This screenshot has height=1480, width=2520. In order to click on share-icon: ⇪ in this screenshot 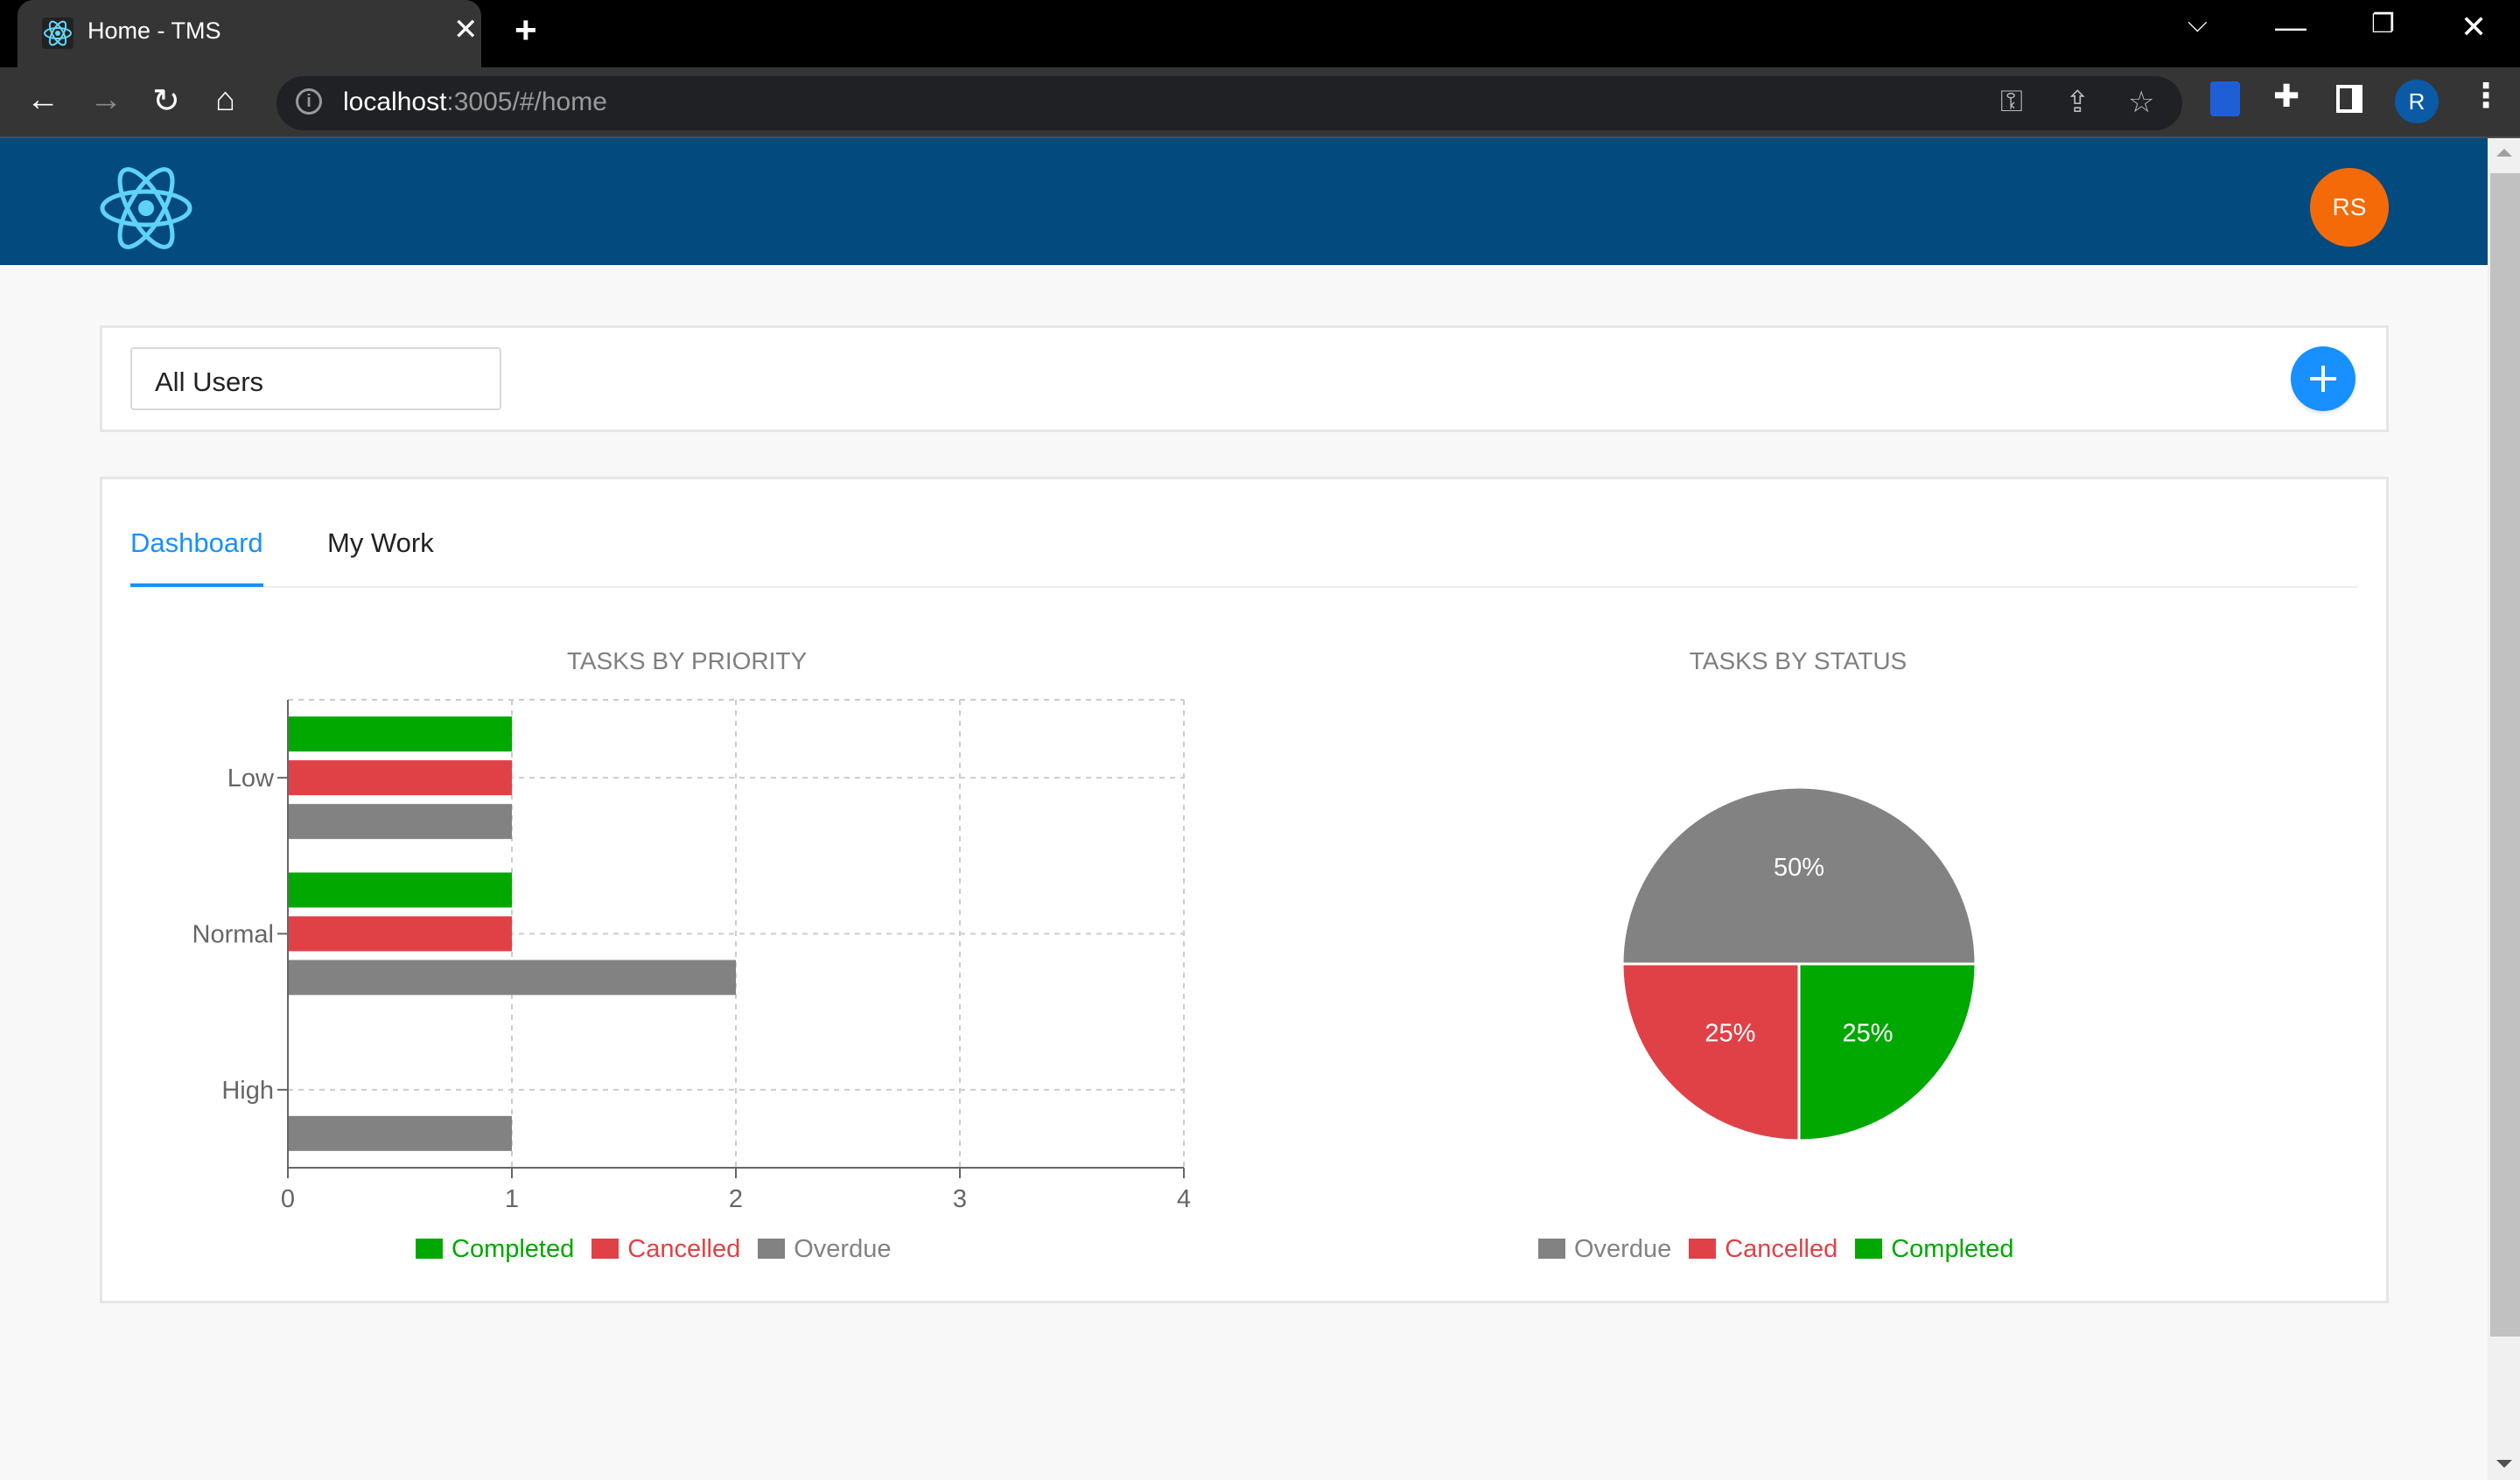, I will do `click(2077, 103)`.